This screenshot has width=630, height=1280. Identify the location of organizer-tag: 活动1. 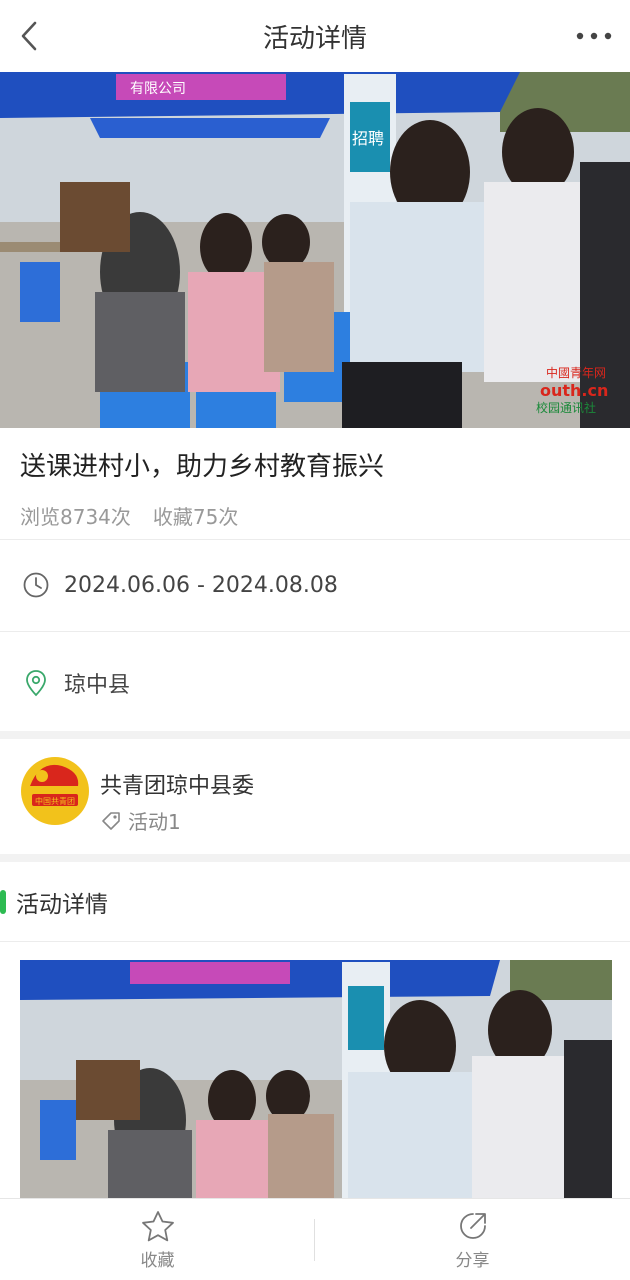
(140, 820).